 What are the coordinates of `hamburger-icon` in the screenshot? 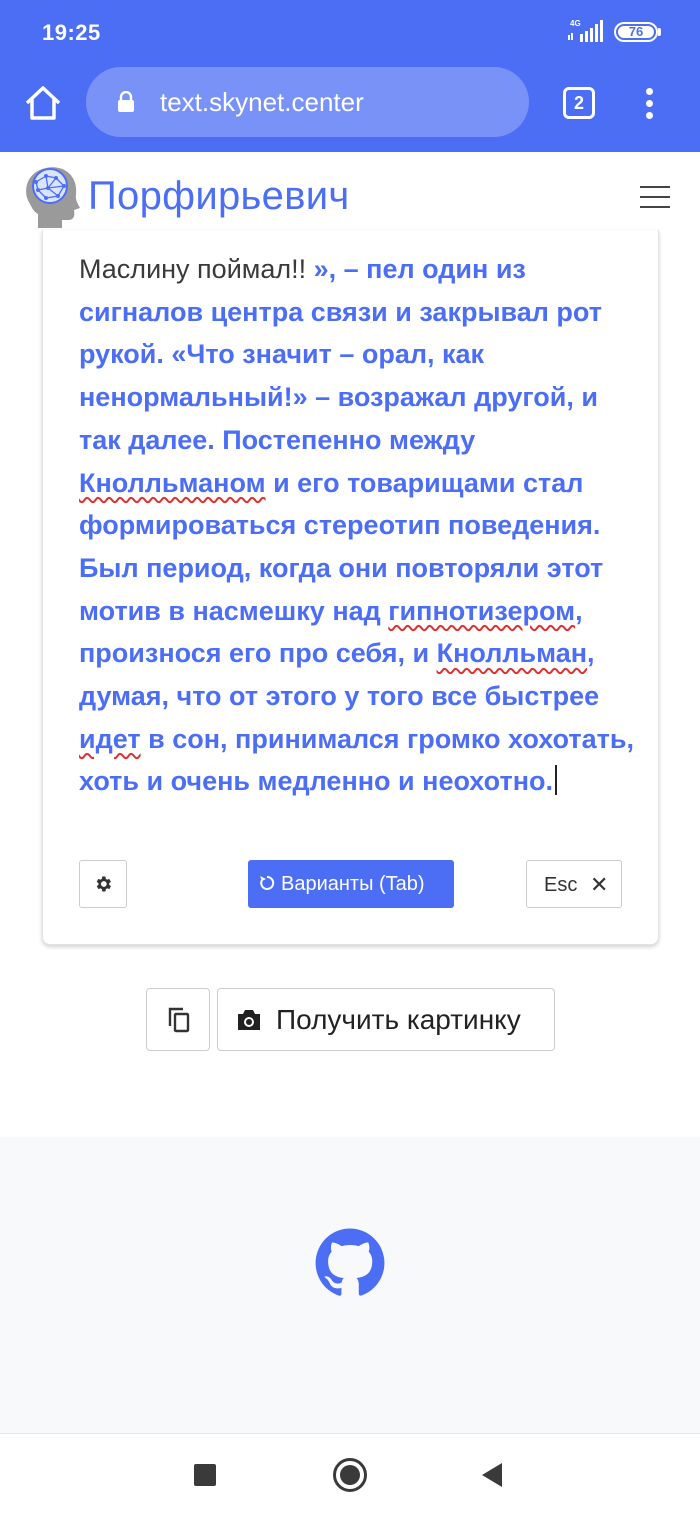 It's located at (655, 198).